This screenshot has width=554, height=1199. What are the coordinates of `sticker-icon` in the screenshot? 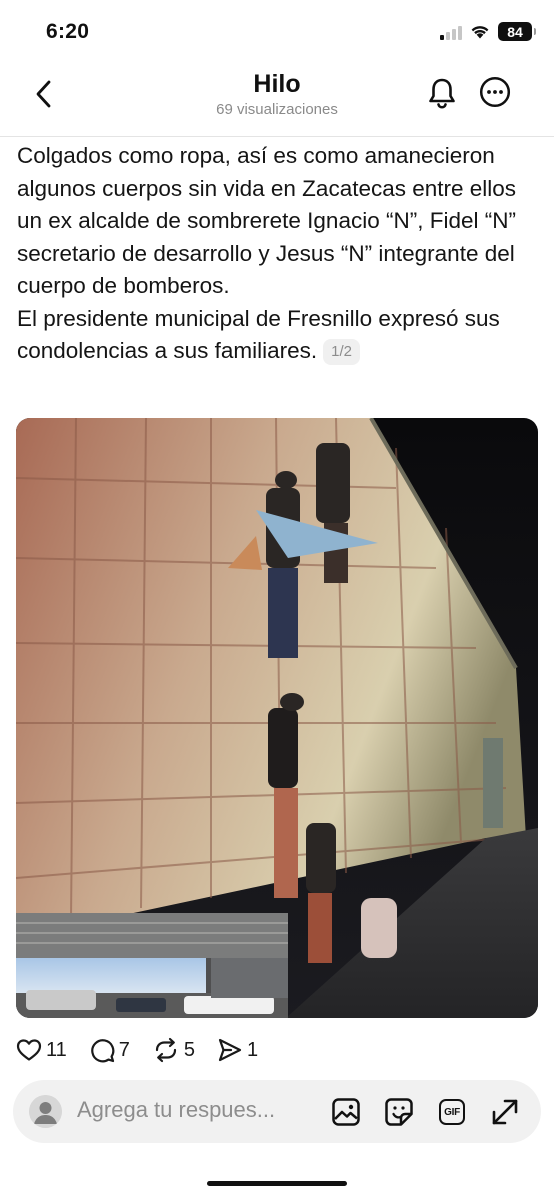 It's located at (399, 1112).